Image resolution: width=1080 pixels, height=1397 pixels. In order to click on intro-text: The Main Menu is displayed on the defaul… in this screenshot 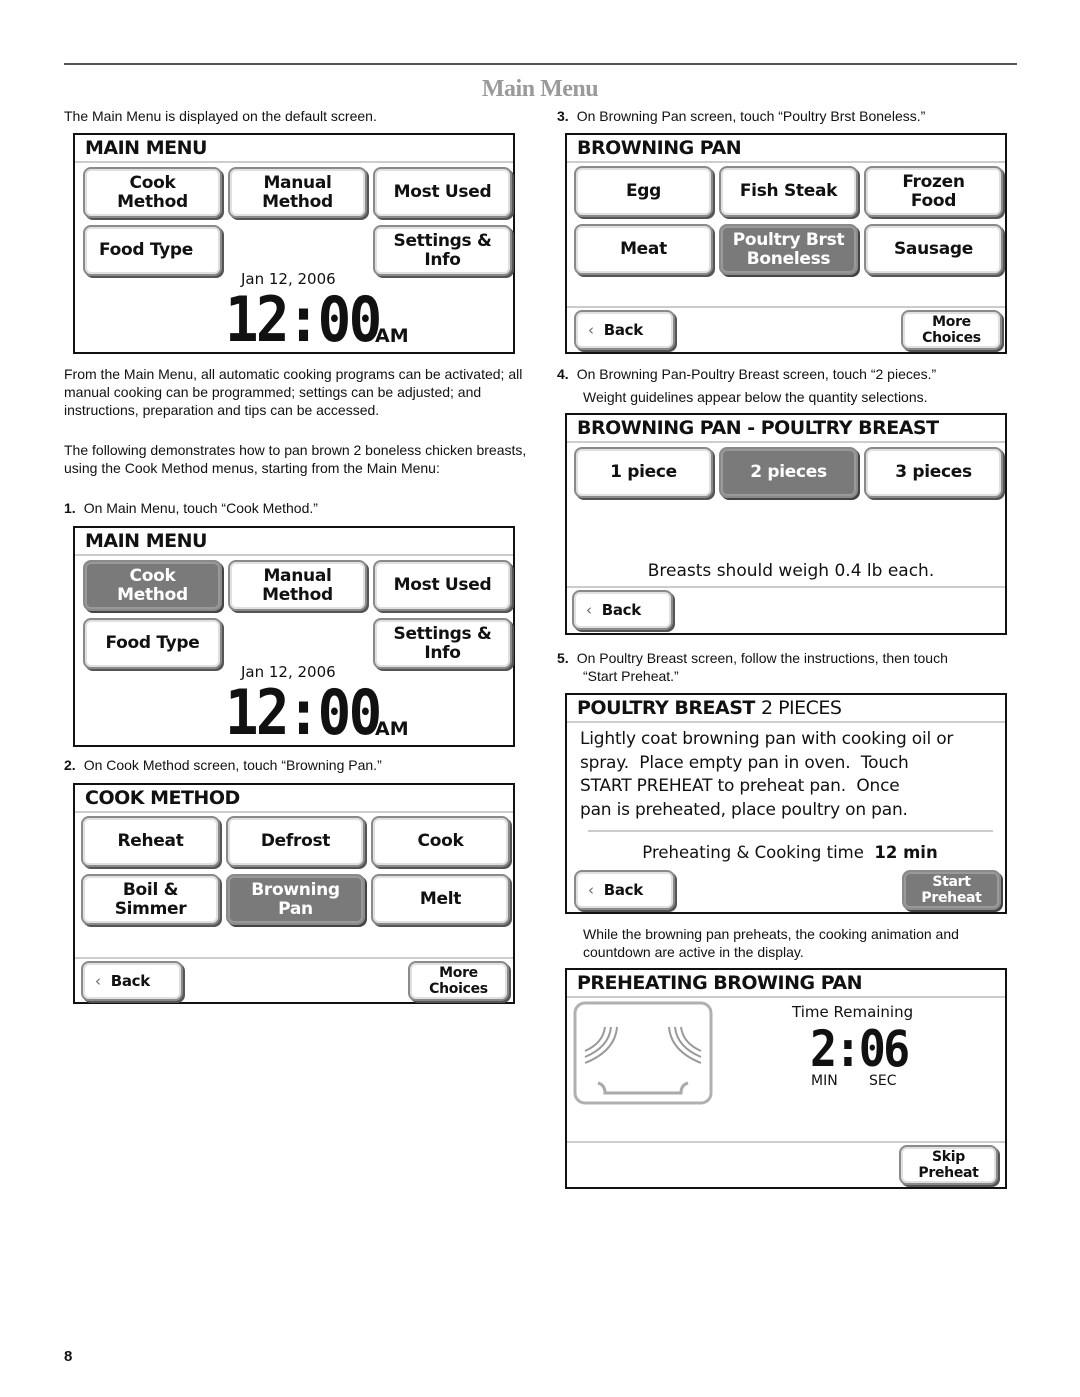, I will do `click(220, 116)`.